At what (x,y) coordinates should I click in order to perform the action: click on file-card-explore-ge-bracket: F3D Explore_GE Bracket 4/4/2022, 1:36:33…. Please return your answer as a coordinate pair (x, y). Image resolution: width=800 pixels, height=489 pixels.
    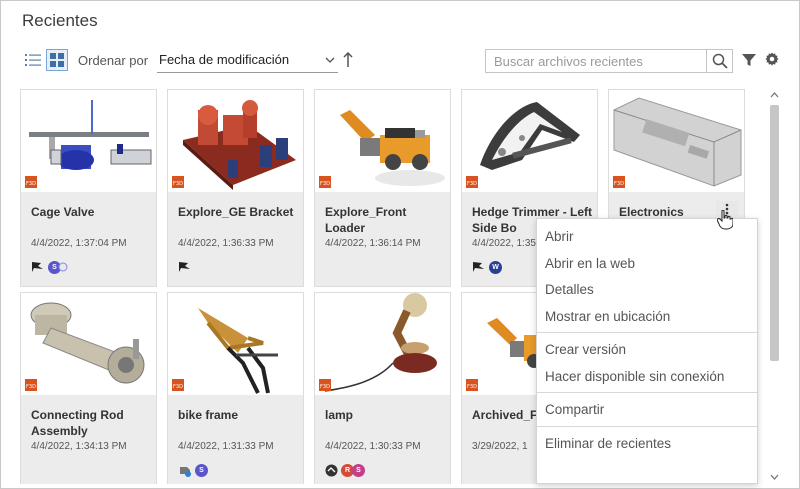
    Looking at the image, I should click on (235, 188).